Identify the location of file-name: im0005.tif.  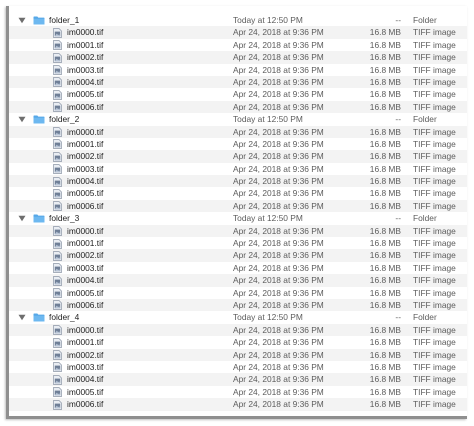
(85, 94).